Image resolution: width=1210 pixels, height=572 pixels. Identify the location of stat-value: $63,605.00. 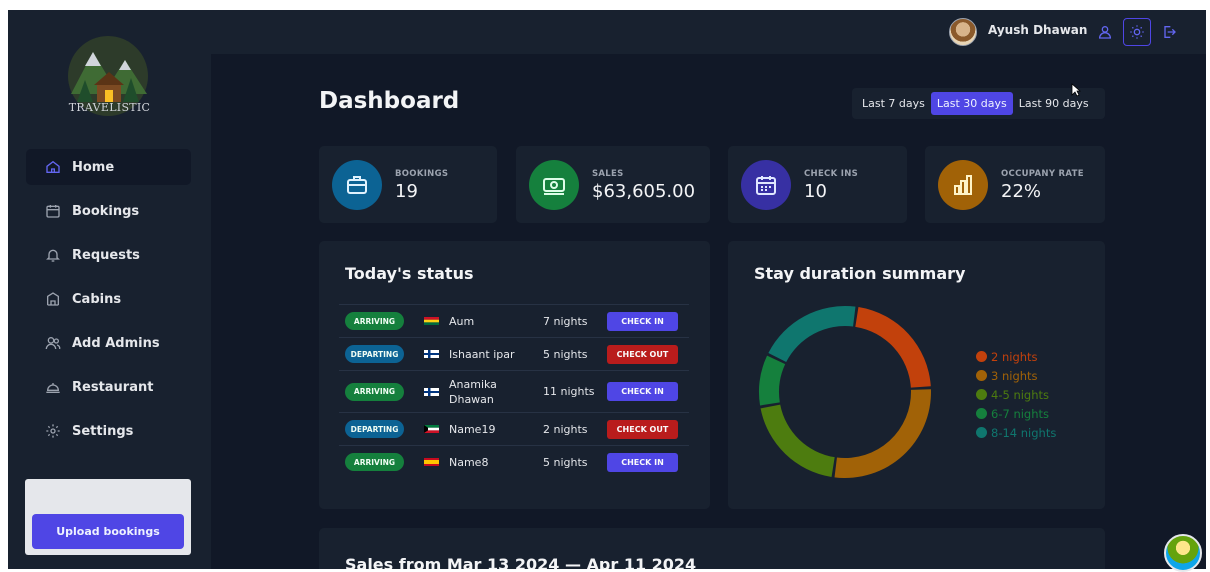
(644, 191).